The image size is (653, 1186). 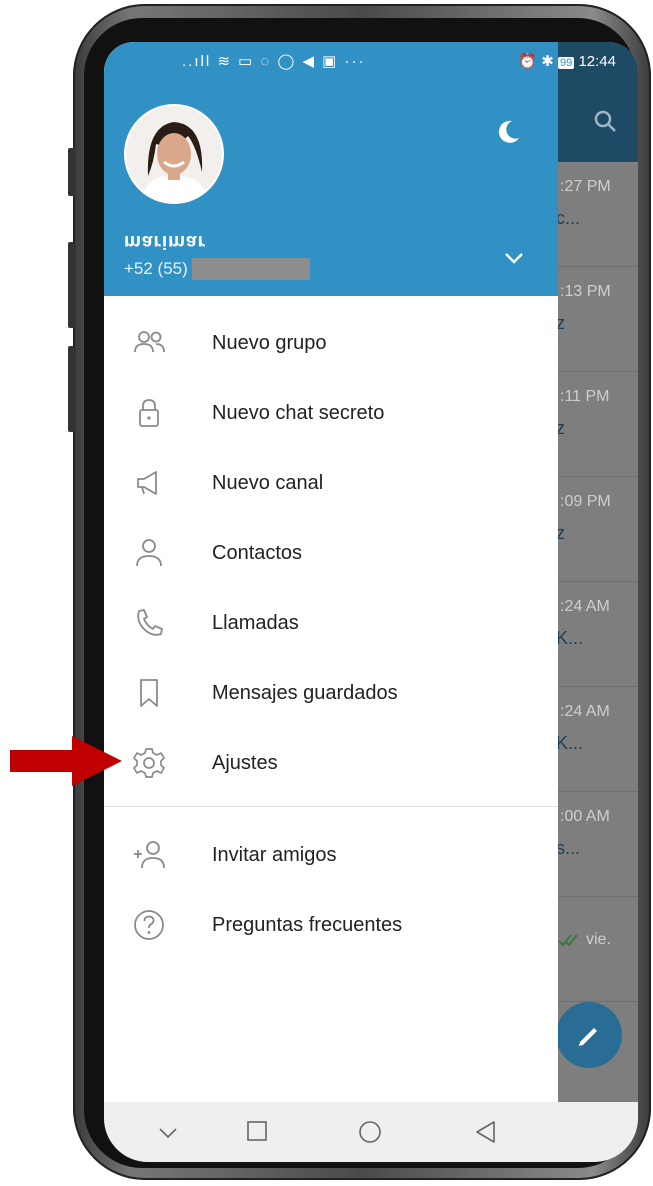 I want to click on phone-volume-up, so click(x=72, y=285).